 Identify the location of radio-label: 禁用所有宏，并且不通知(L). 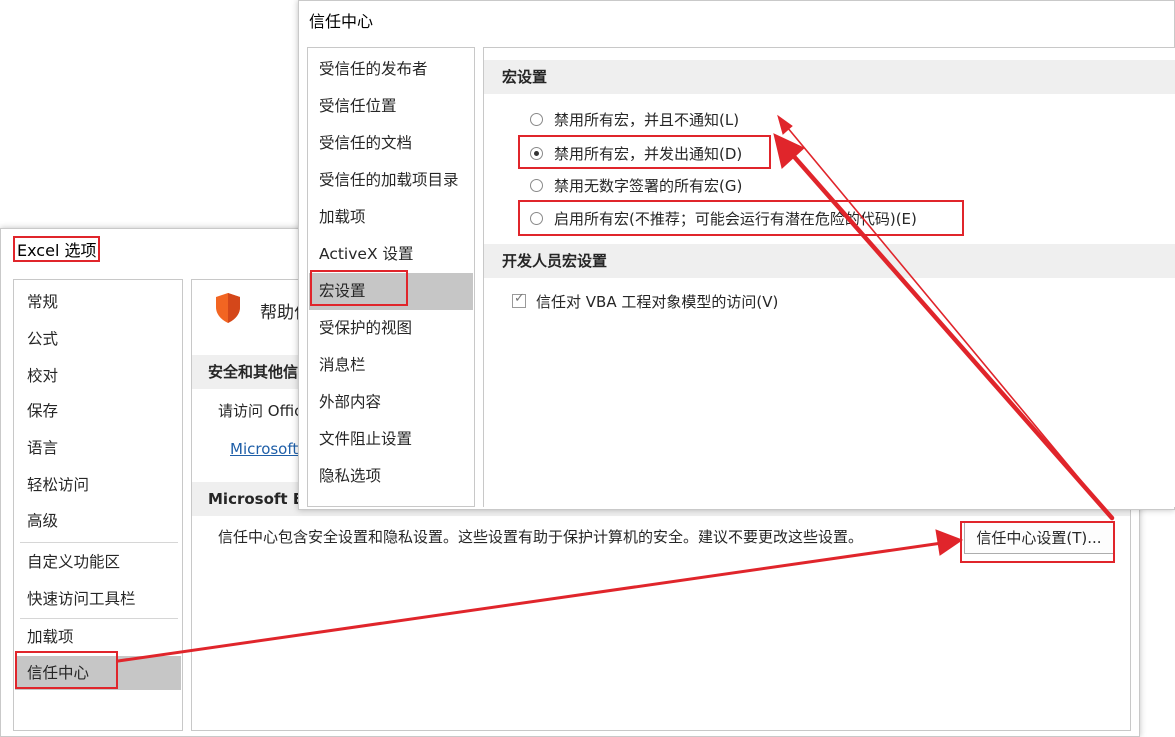
(647, 120).